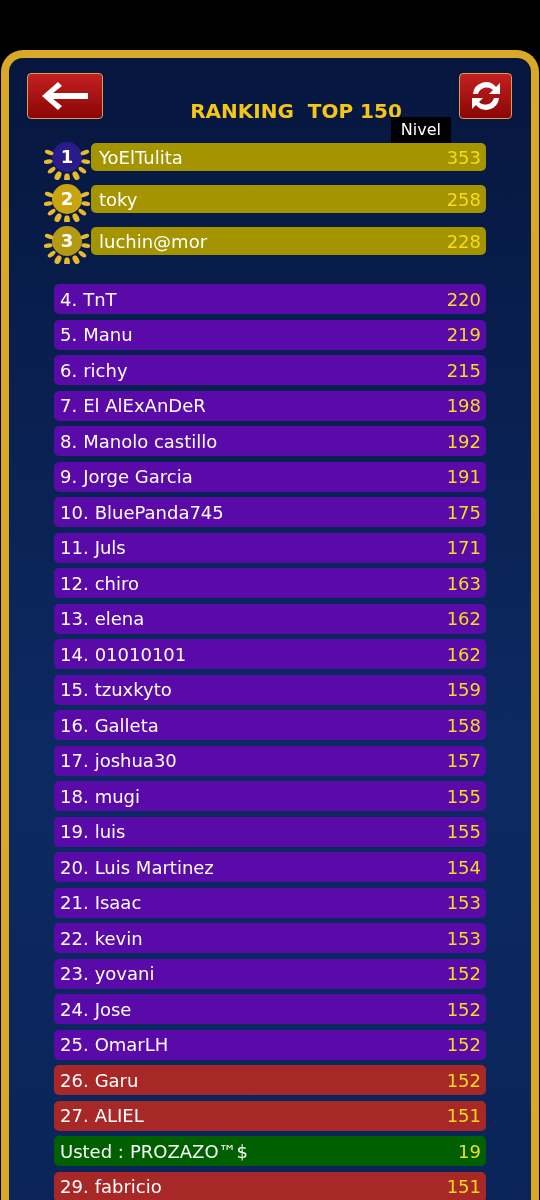 The image size is (540, 1200). I want to click on ranking-row: 17. joshua30 157, so click(270, 760).